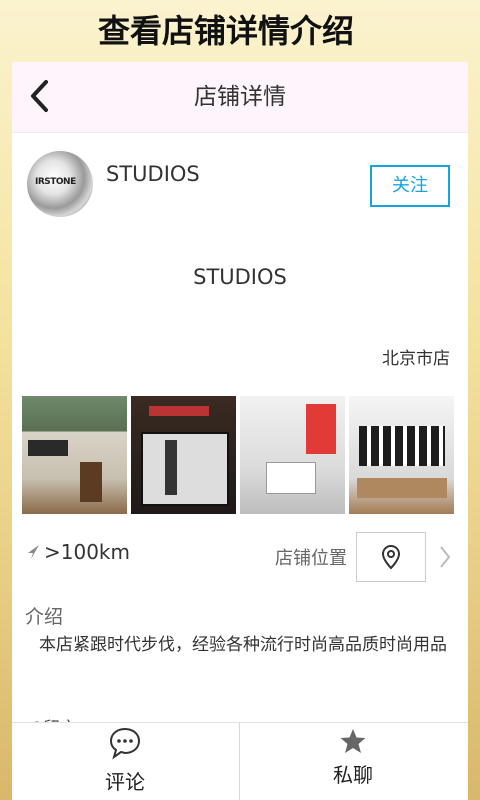 Image resolution: width=480 pixels, height=800 pixels. I want to click on back-button, so click(39, 96).